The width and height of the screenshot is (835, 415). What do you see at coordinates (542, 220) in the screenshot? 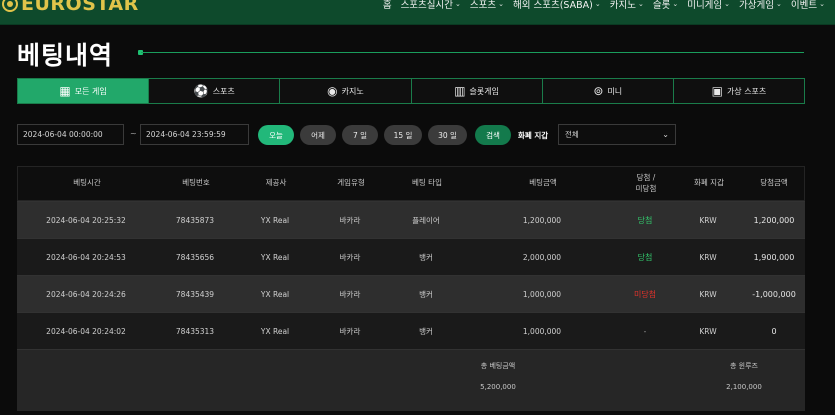
I see `cell-amount: 1,200,000` at bounding box center [542, 220].